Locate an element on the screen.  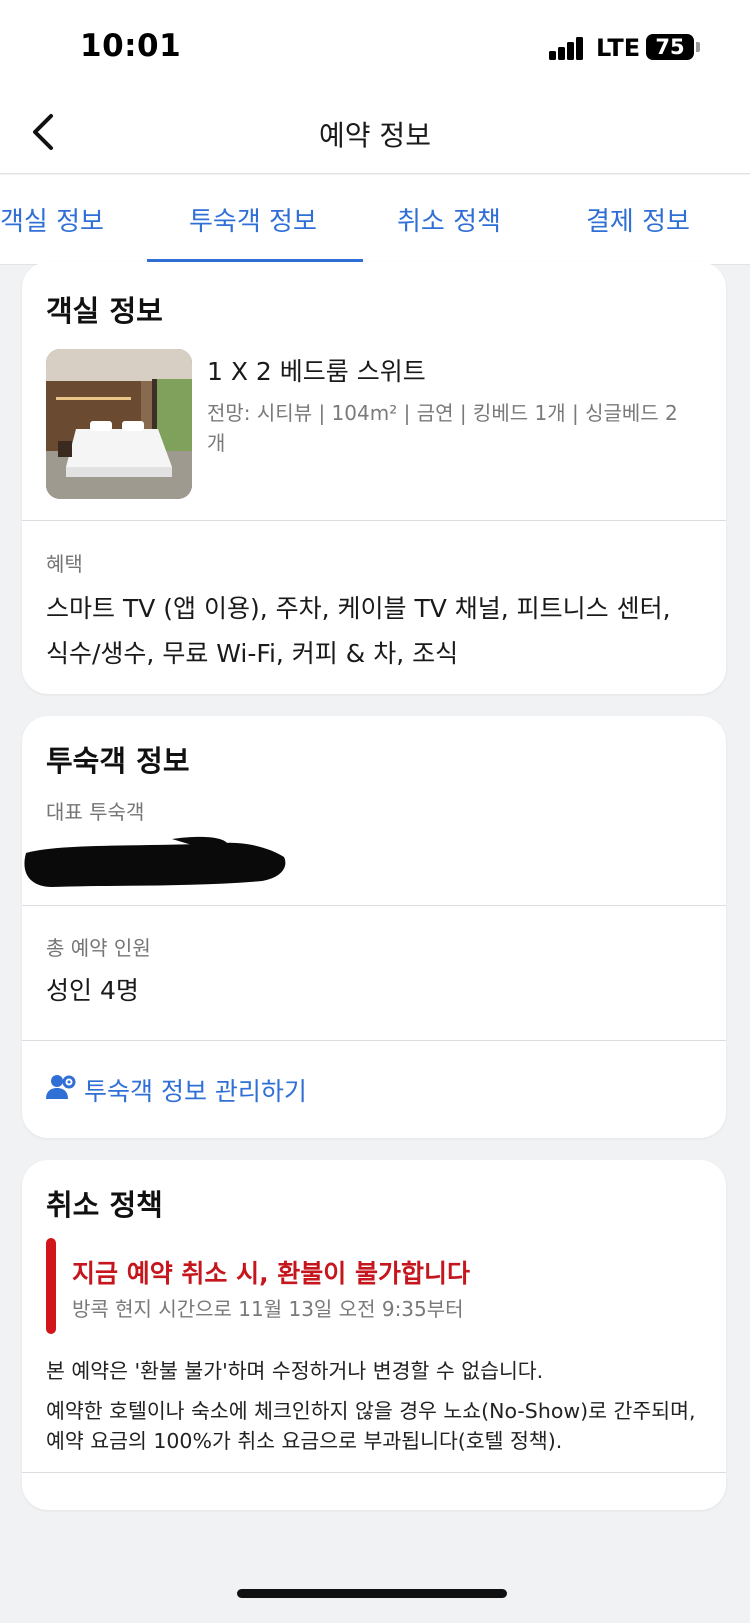
user-gear-icon is located at coordinates (61, 1090).